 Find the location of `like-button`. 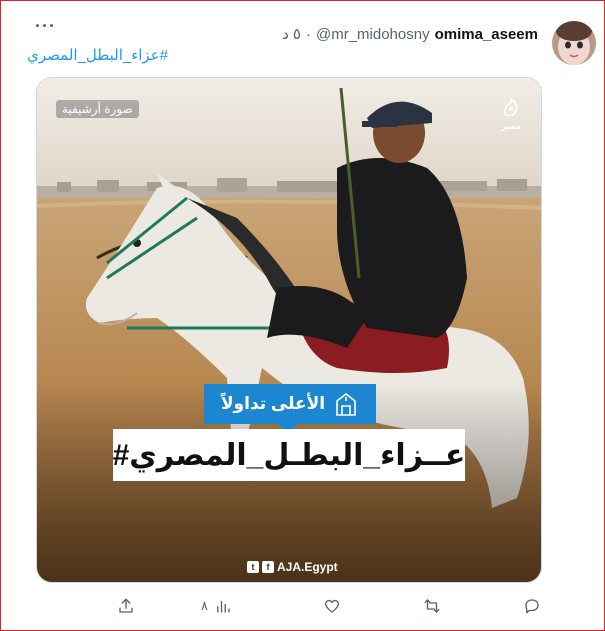

like-button is located at coordinates (332, 606).